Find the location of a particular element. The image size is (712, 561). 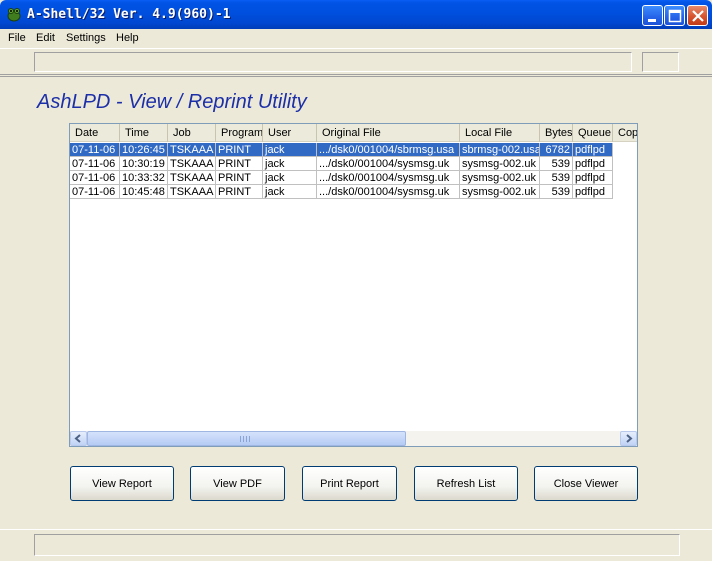

minimize-icon is located at coordinates (652, 20).